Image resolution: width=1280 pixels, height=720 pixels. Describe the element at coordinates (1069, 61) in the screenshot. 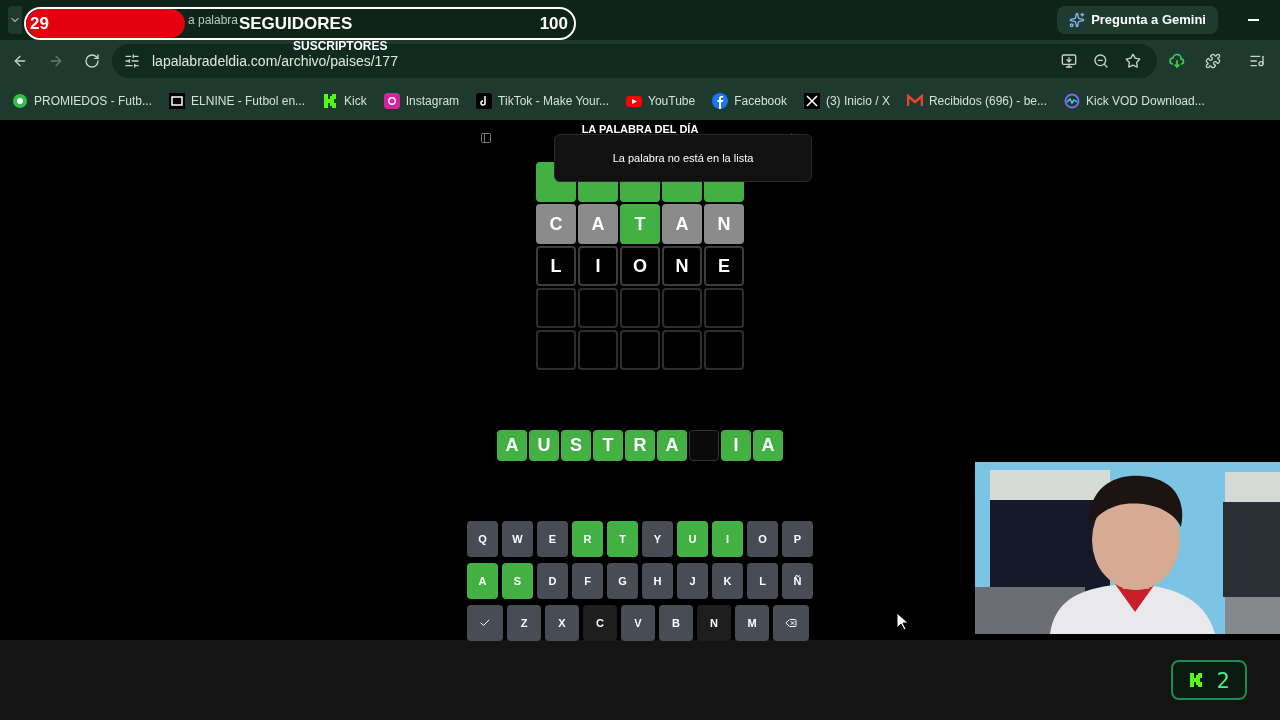

I see `install-icon` at that location.